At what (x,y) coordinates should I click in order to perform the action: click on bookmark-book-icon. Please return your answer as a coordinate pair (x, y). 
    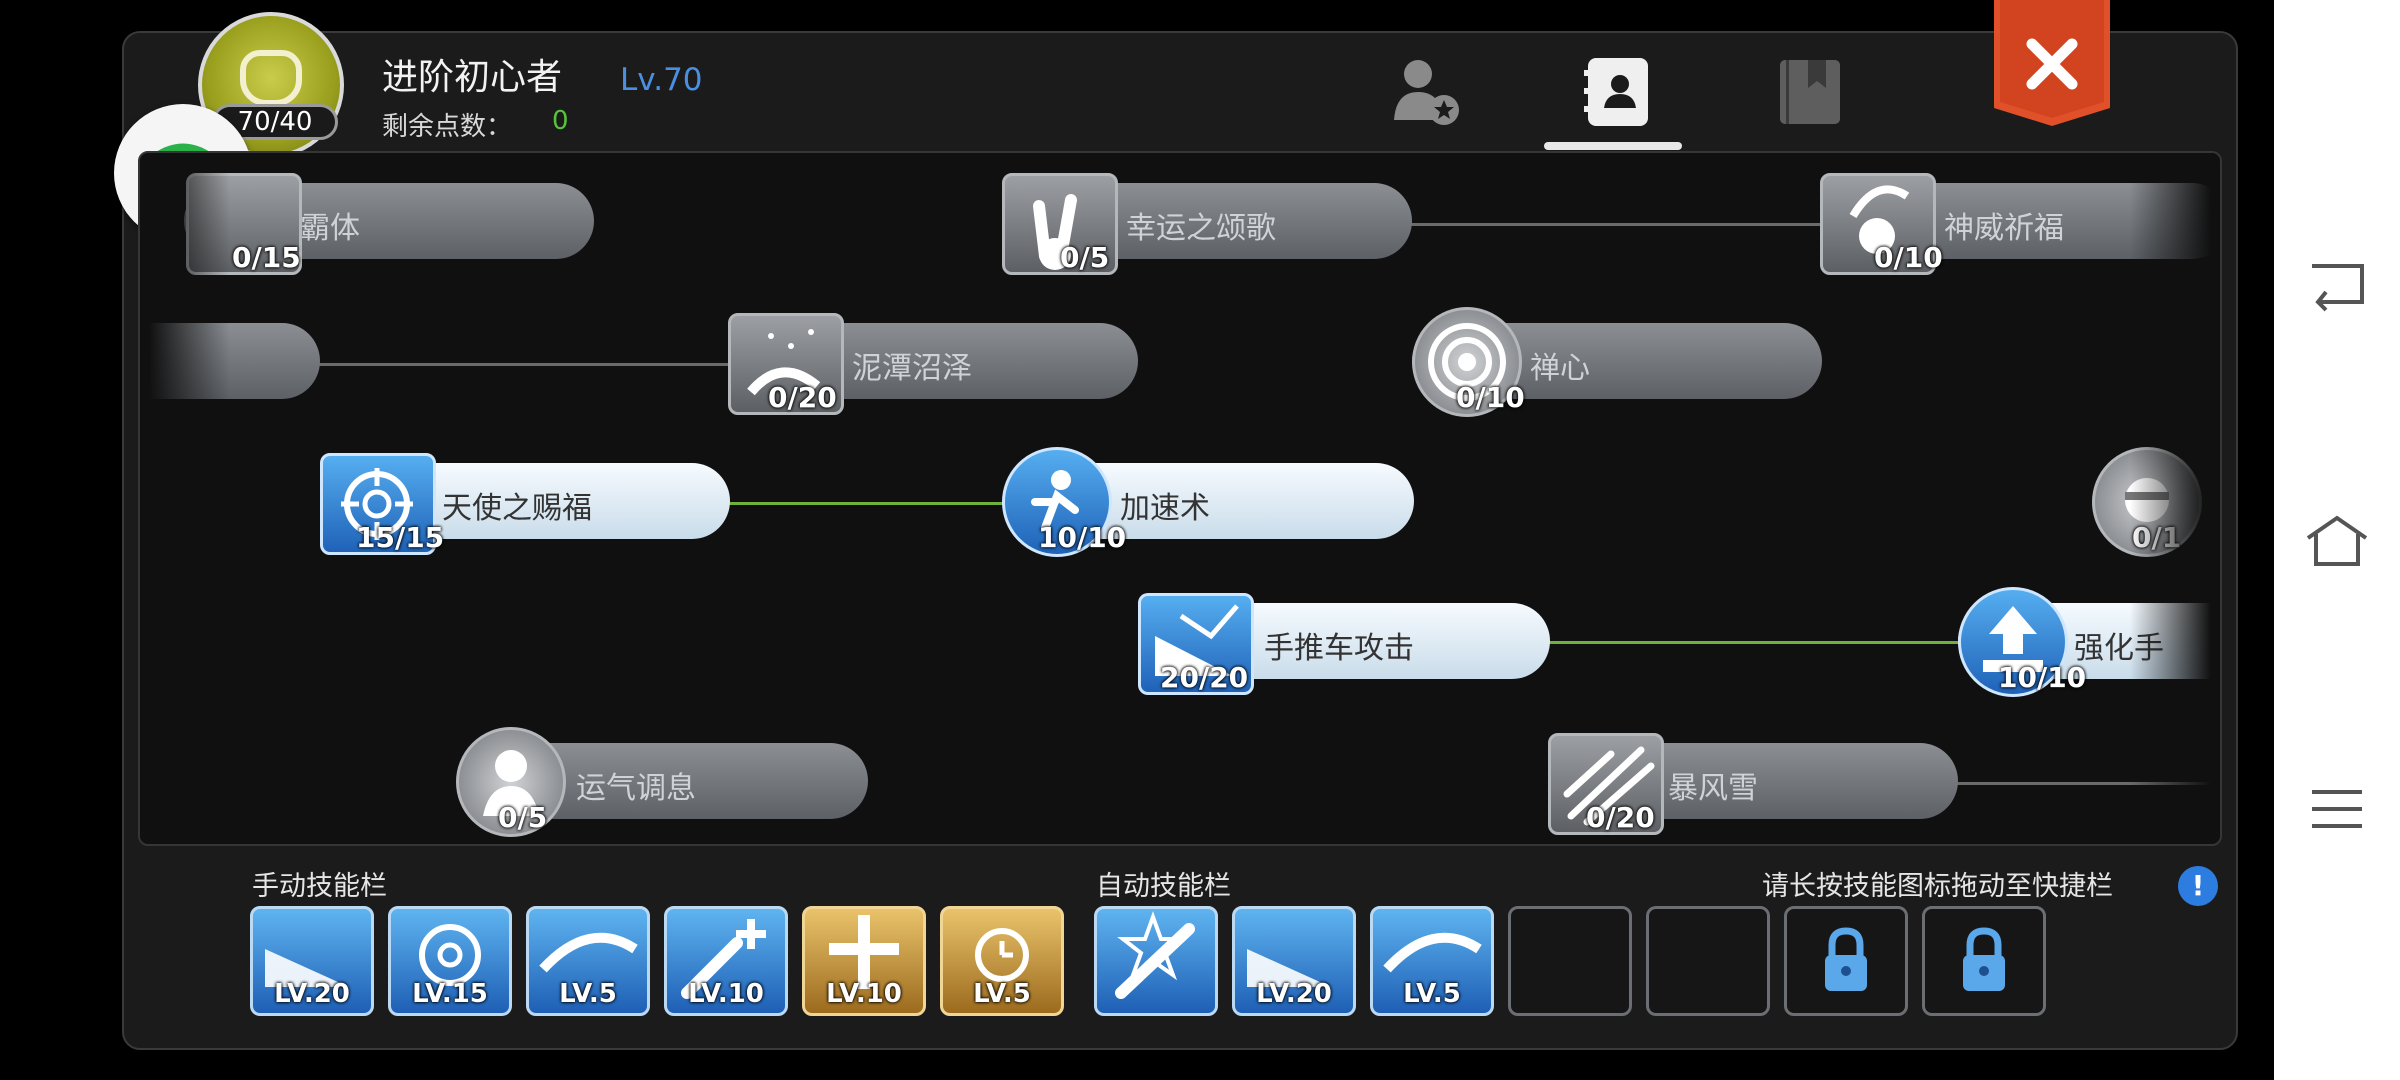
    Looking at the image, I should click on (1810, 92).